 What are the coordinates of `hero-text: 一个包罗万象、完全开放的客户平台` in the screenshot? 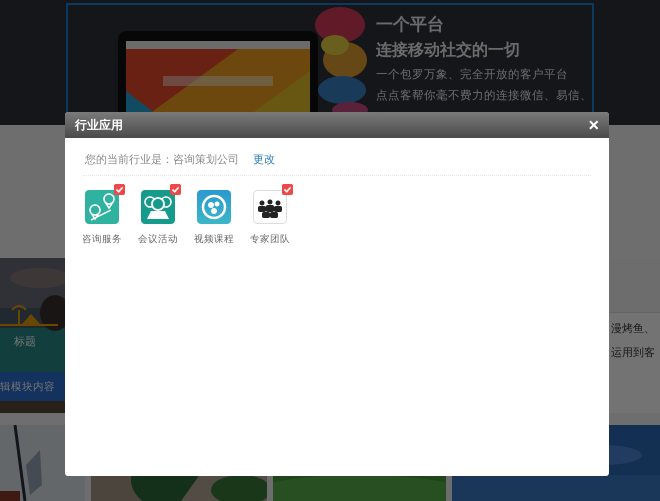 It's located at (472, 74).